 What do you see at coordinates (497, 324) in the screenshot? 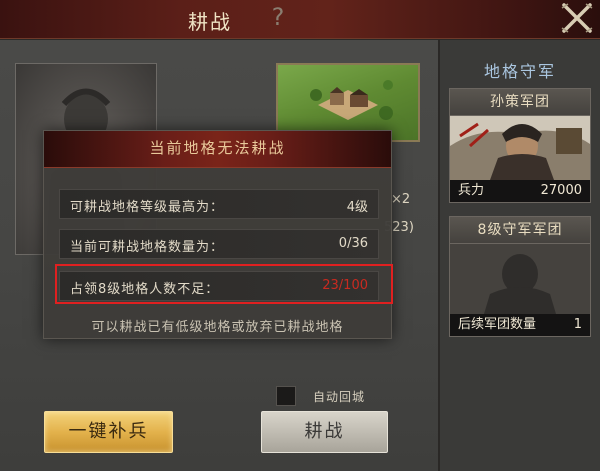
I see `followup-label: 后续军团数量` at bounding box center [497, 324].